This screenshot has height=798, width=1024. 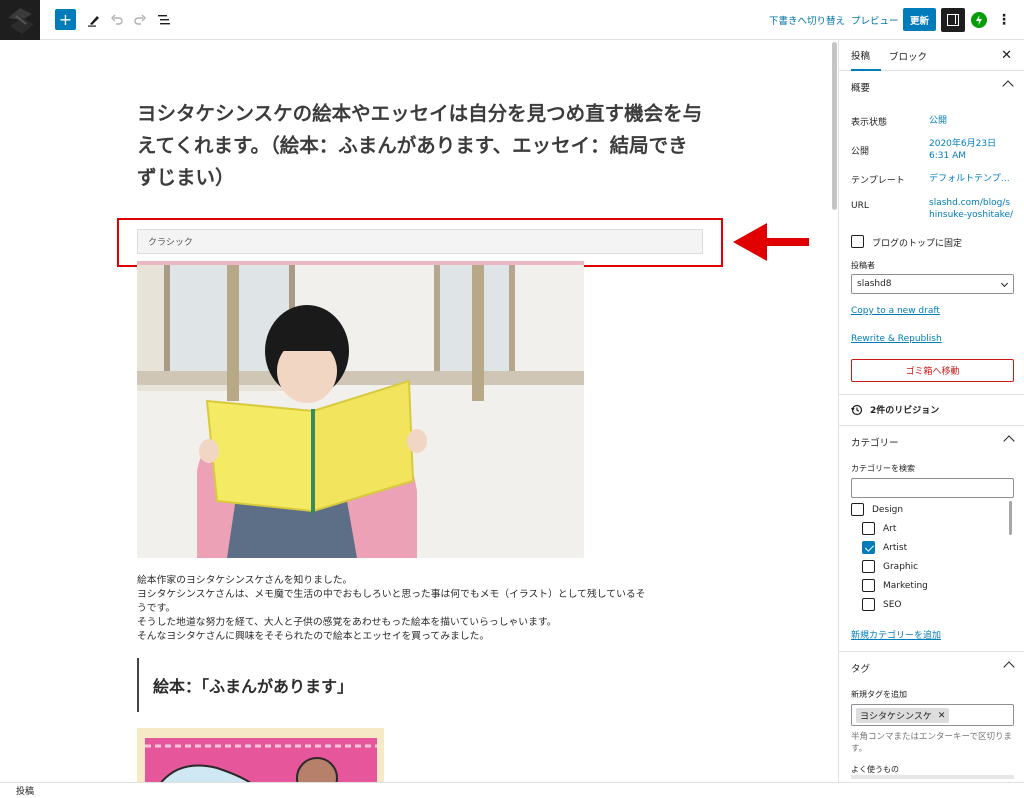 What do you see at coordinates (875, 20) in the screenshot?
I see `preview-button: プレビュー` at bounding box center [875, 20].